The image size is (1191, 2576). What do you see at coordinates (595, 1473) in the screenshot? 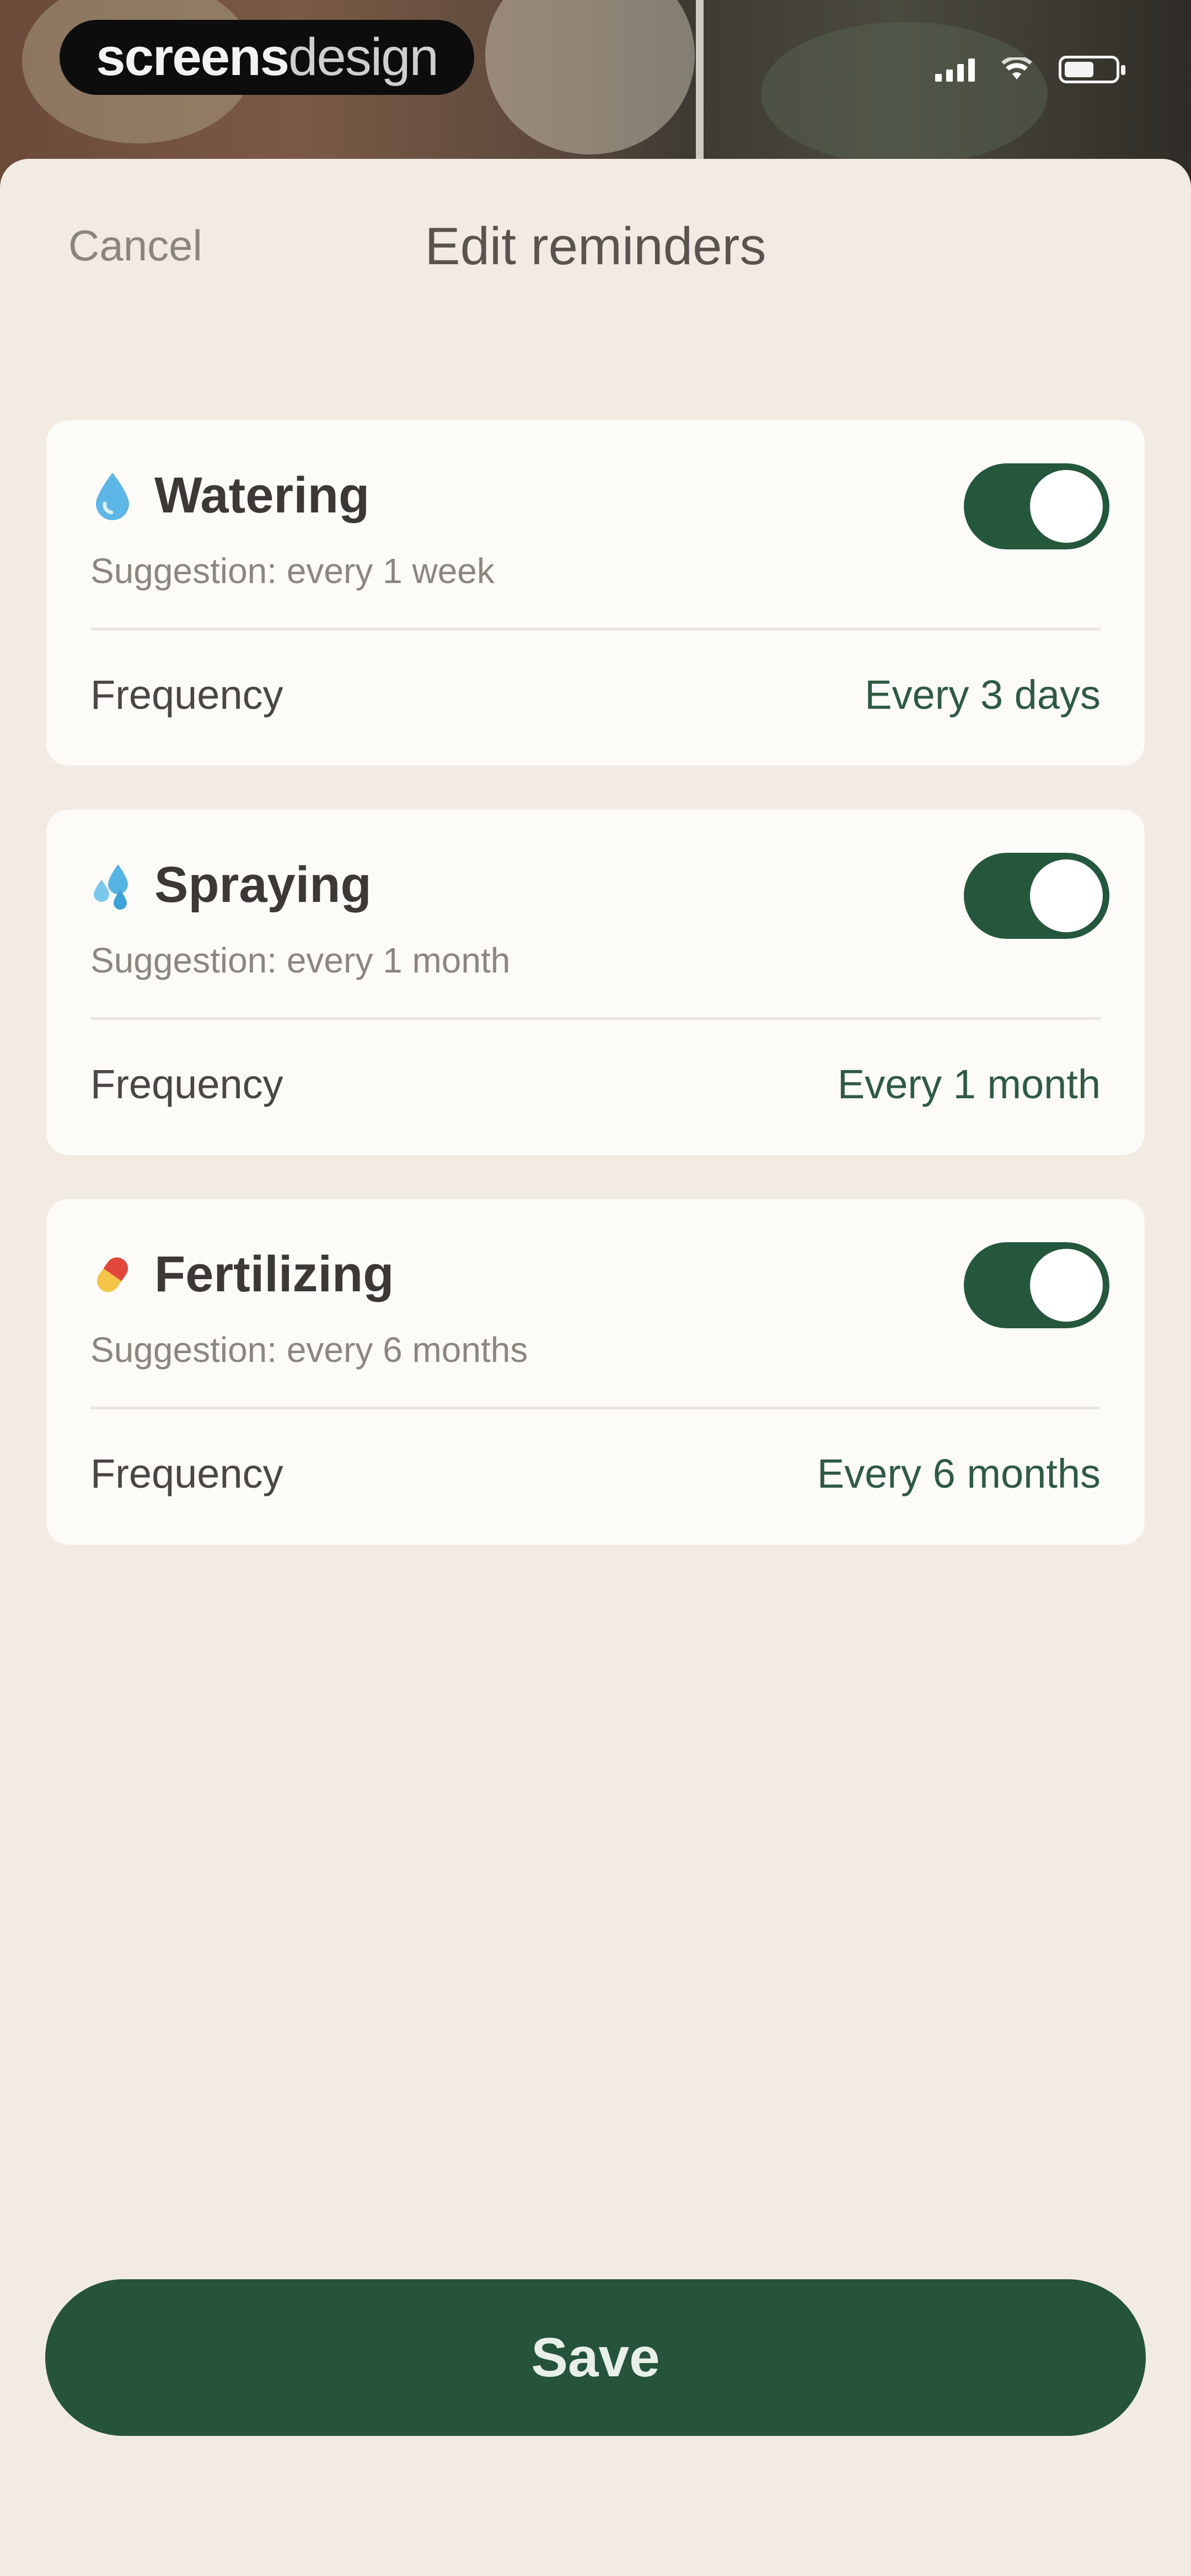
I see `frequency-row-fertilizing: Frequency Every 6 months` at bounding box center [595, 1473].